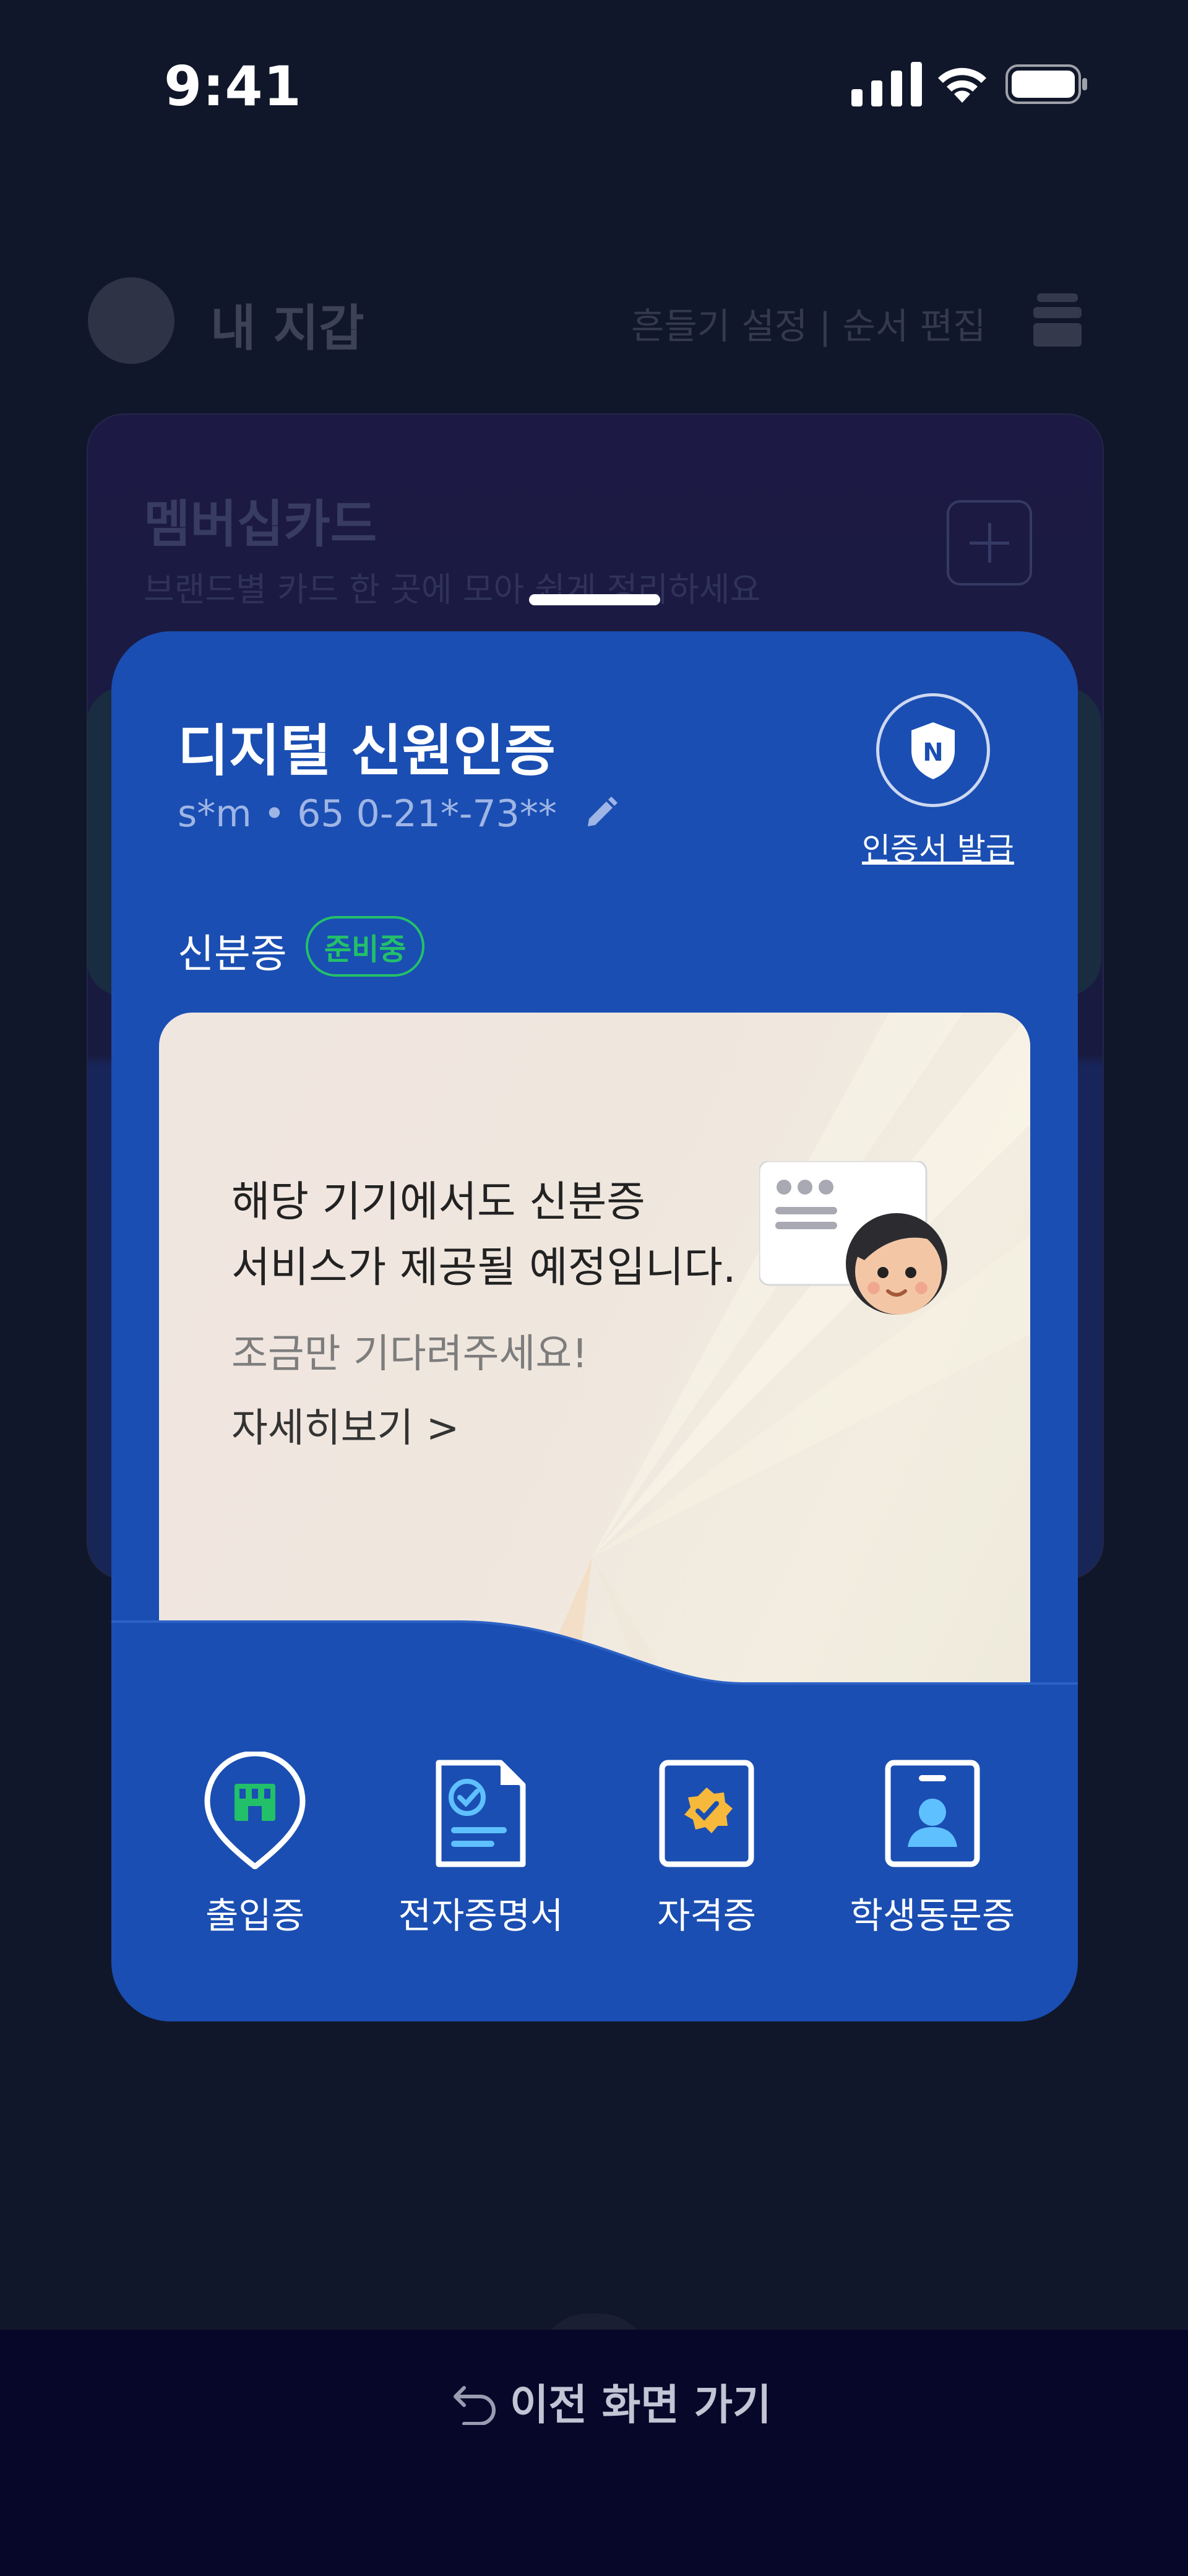 The width and height of the screenshot is (1188, 2576). Describe the element at coordinates (962, 85) in the screenshot. I see `wifi-icon` at that location.